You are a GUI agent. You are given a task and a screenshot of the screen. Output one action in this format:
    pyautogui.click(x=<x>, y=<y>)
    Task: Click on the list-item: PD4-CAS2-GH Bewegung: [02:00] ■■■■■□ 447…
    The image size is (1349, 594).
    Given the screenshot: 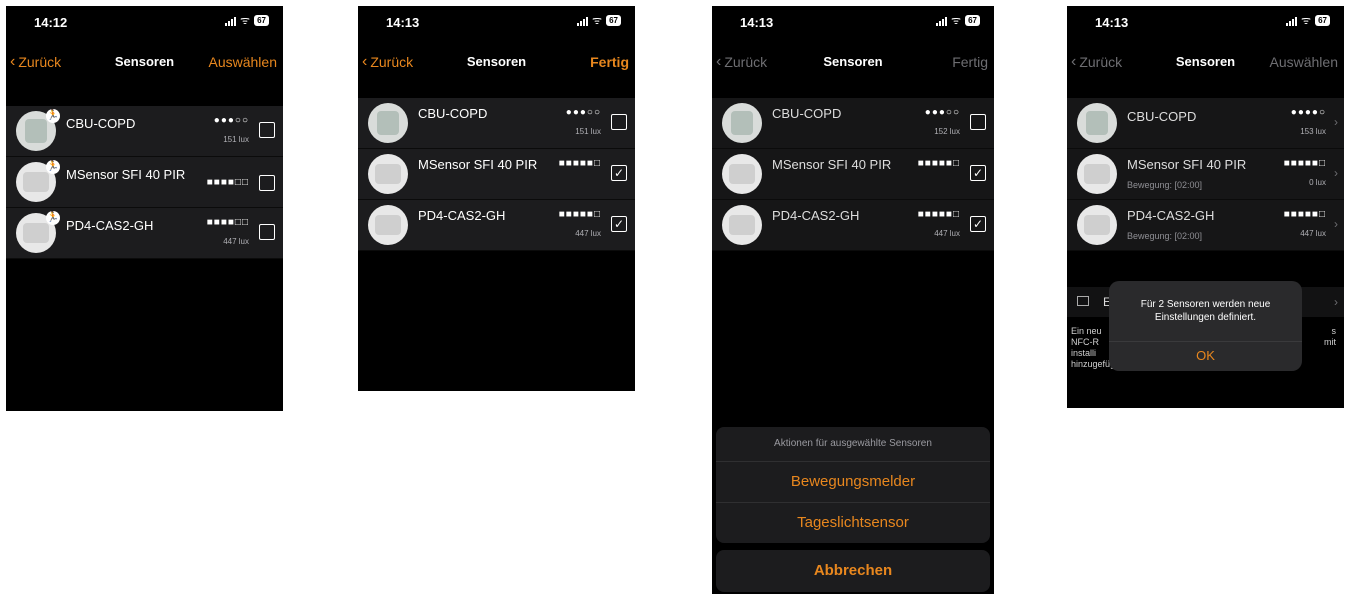 What is the action you would take?
    pyautogui.click(x=1205, y=225)
    